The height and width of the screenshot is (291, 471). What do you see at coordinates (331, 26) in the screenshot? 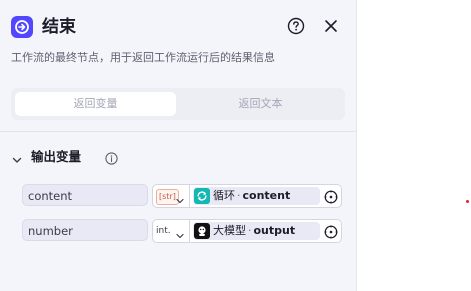
I see `close-icon` at bounding box center [331, 26].